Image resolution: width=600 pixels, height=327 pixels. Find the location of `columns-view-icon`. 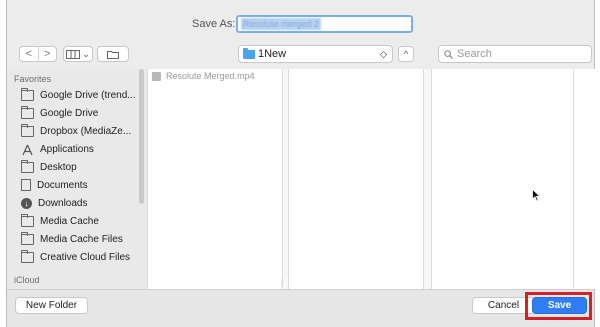

columns-view-icon is located at coordinates (73, 54).